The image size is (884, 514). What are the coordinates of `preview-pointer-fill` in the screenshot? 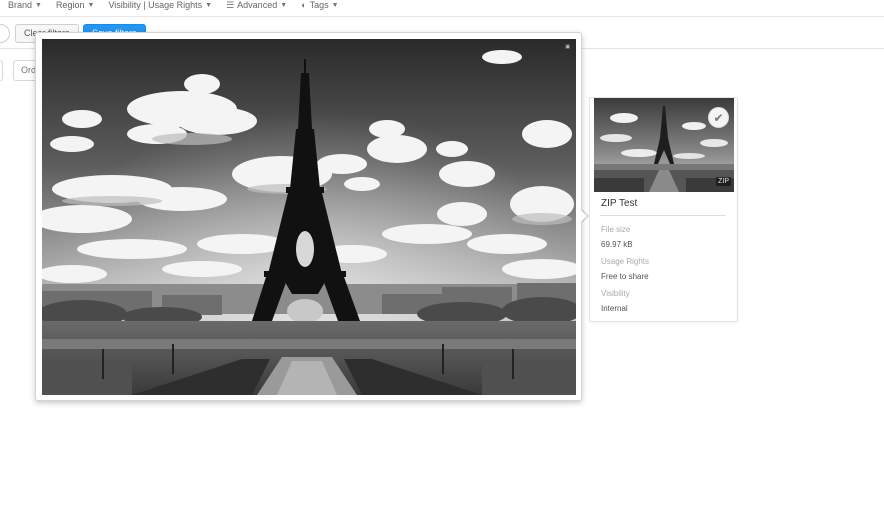 It's located at (583, 216).